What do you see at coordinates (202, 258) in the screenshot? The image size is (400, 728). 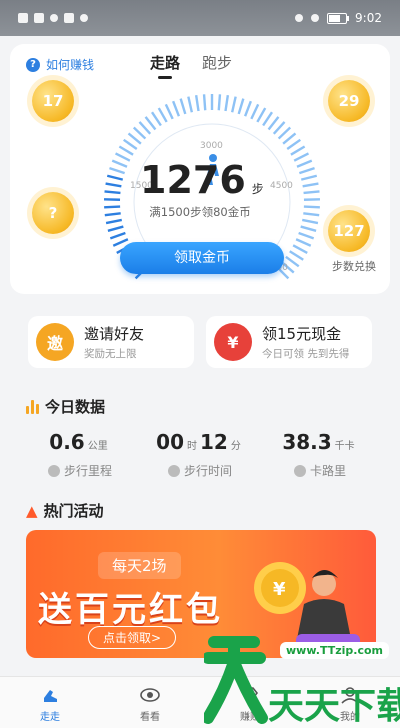 I see `claim-coins-button: 领取金币` at bounding box center [202, 258].